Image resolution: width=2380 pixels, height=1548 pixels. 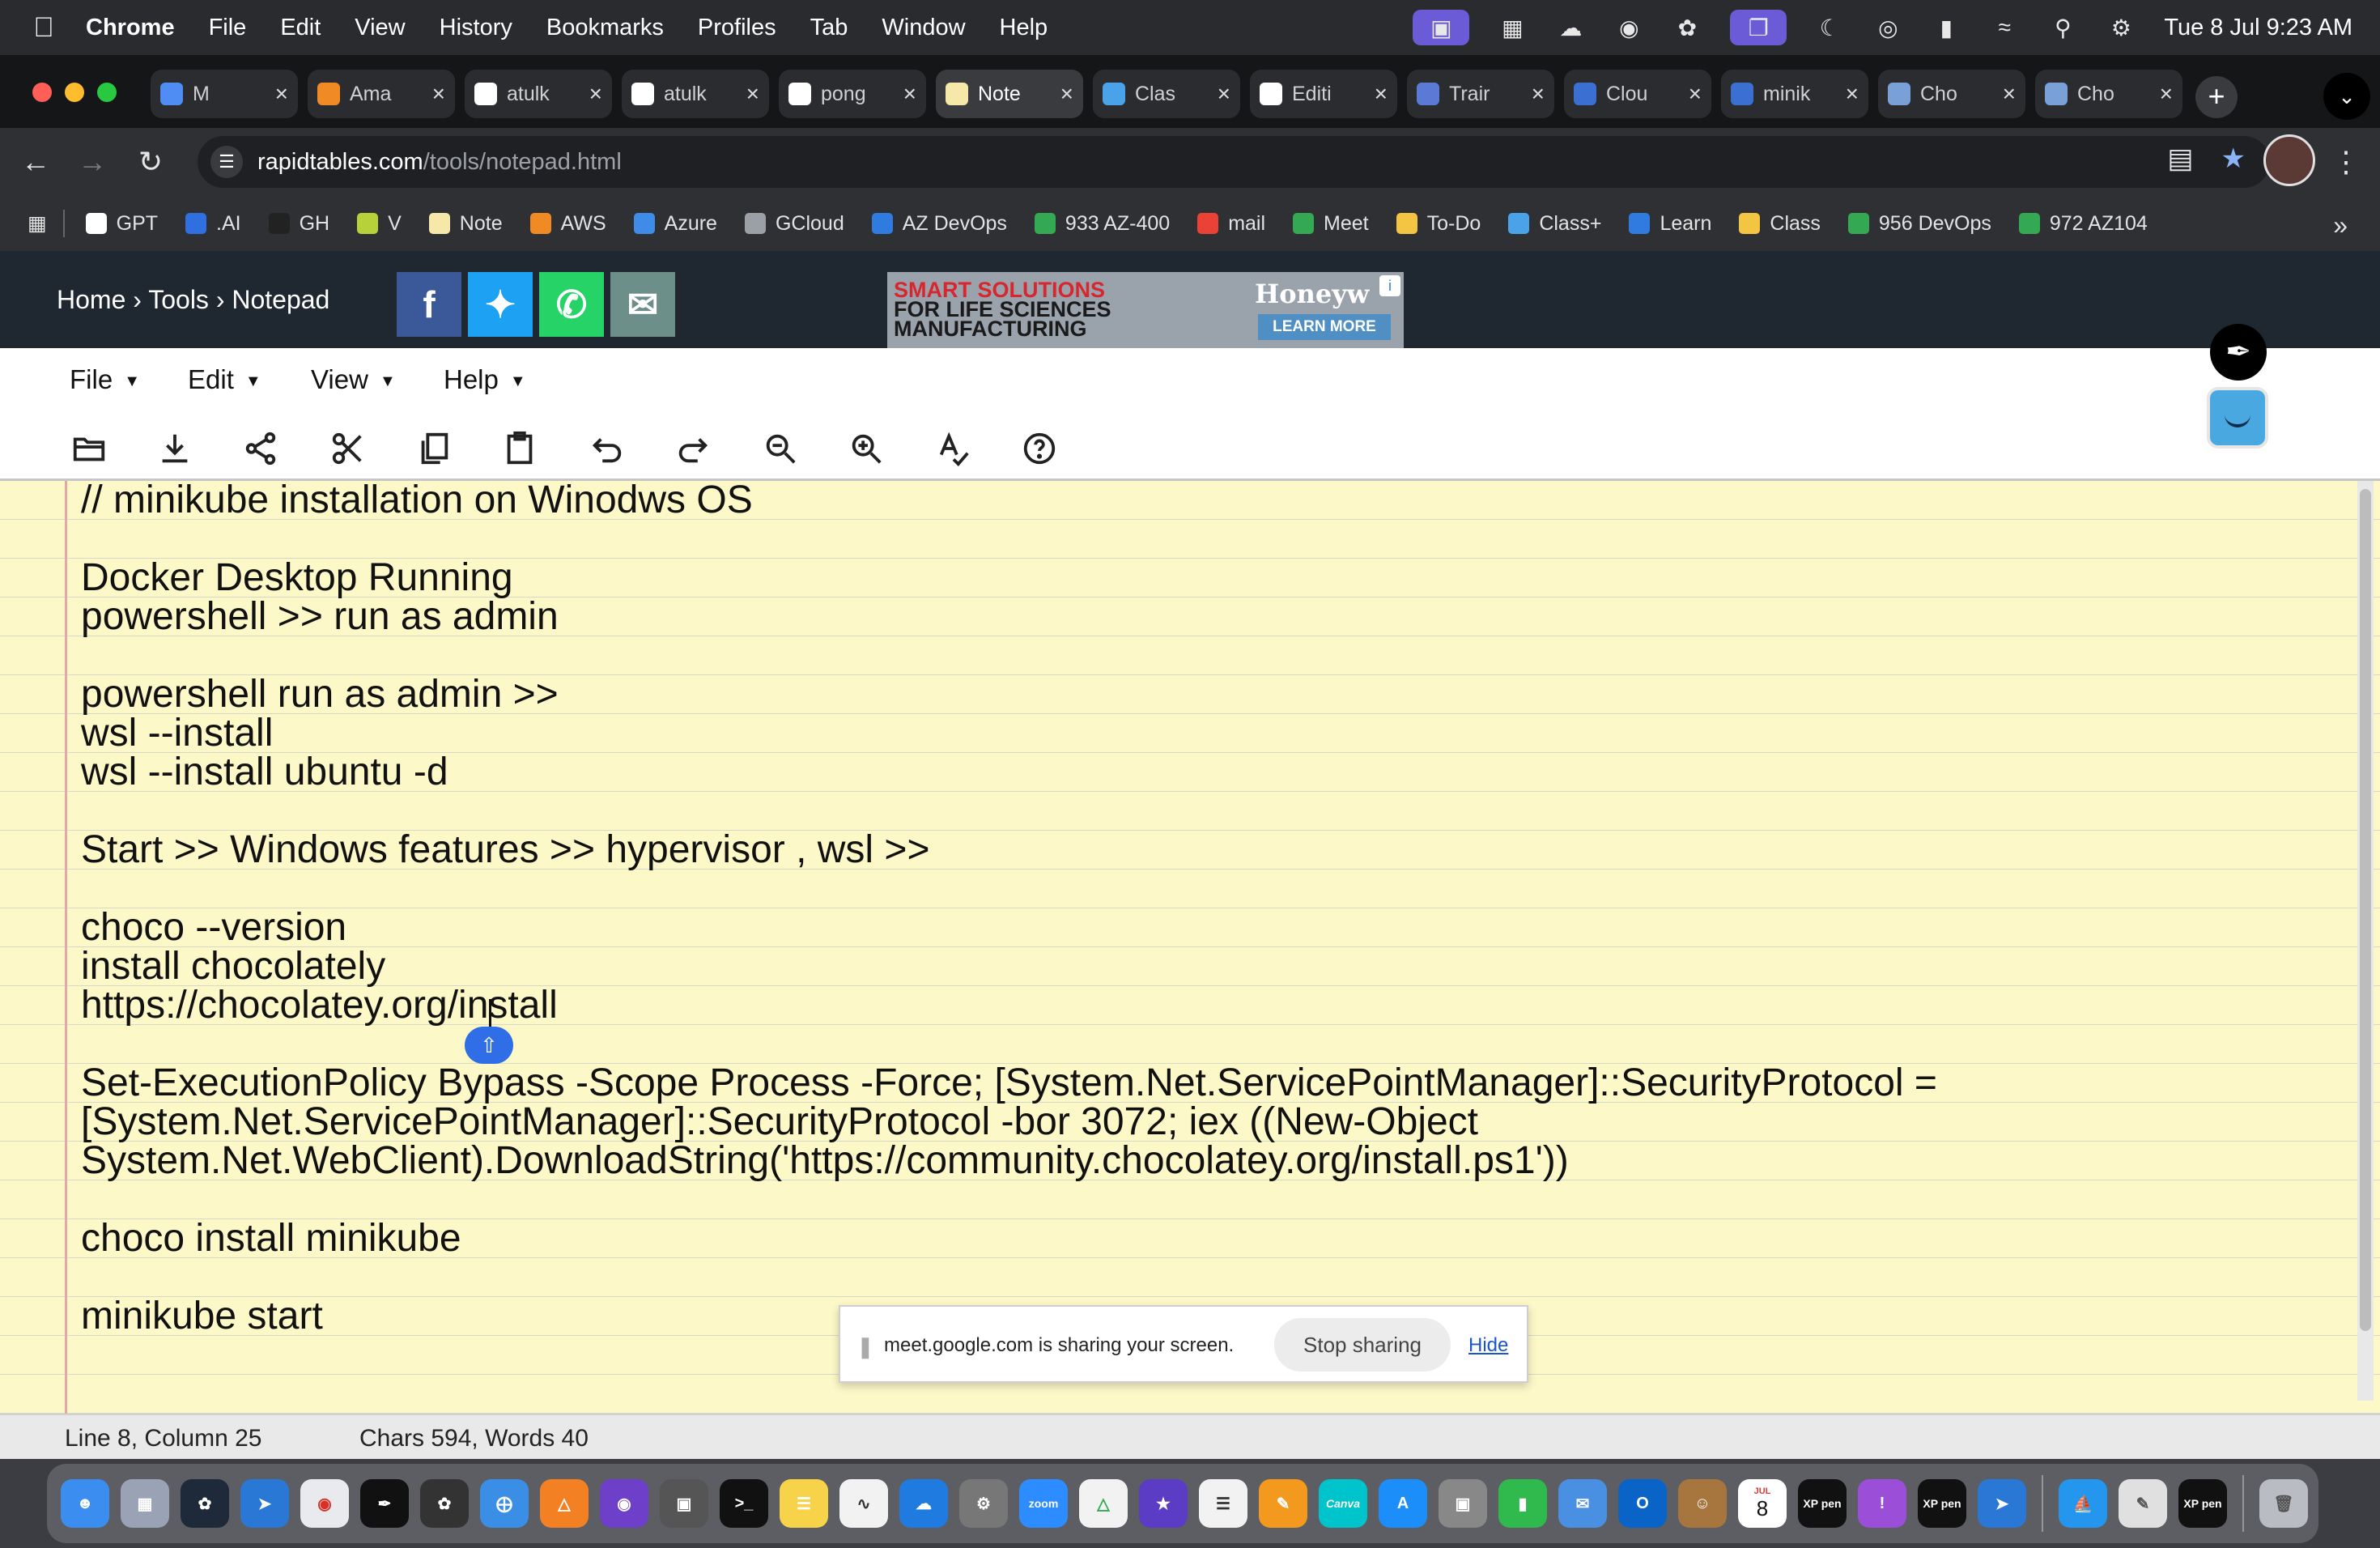 I want to click on screenshot-icon: ▣, so click(x=684, y=1503).